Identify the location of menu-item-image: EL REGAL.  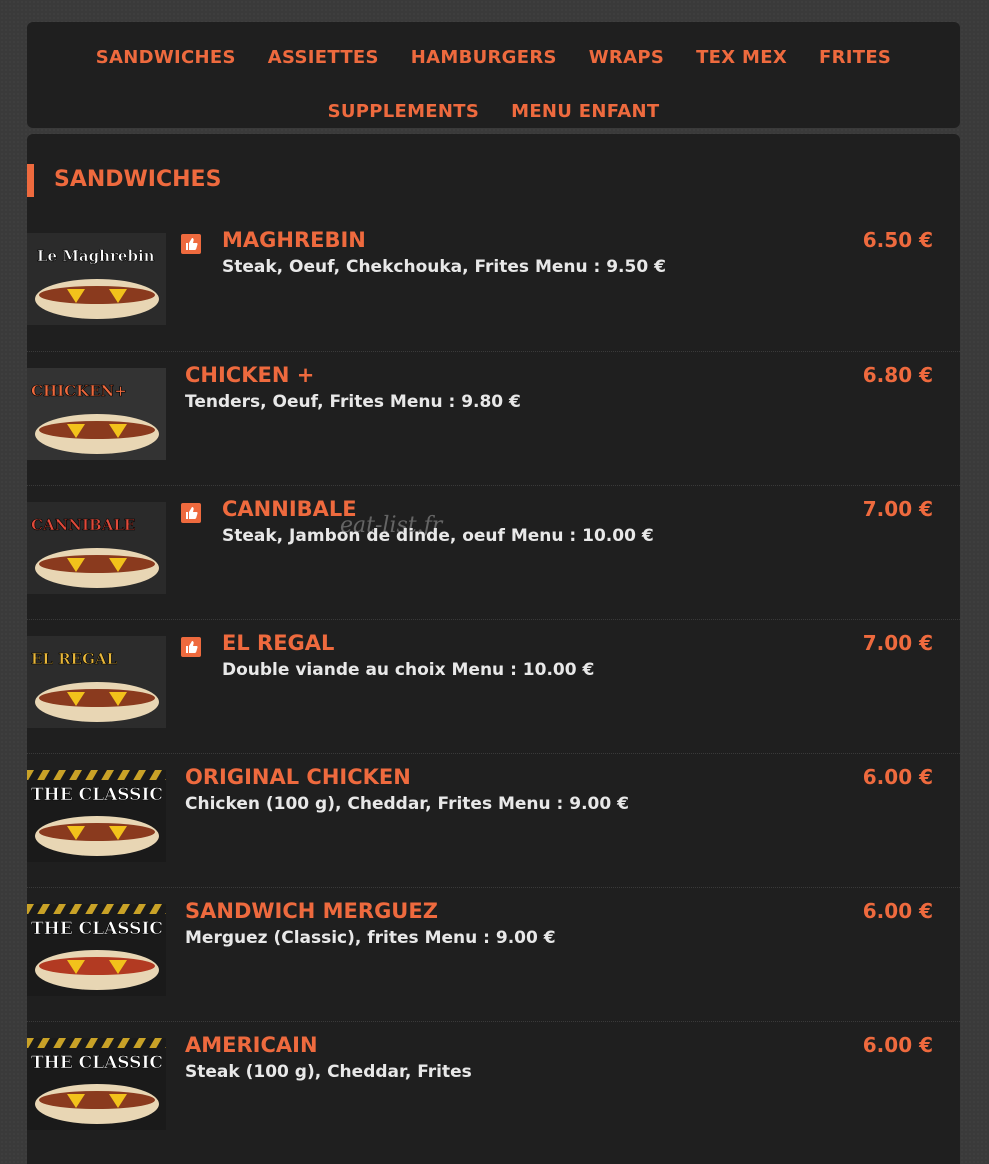
(96, 682).